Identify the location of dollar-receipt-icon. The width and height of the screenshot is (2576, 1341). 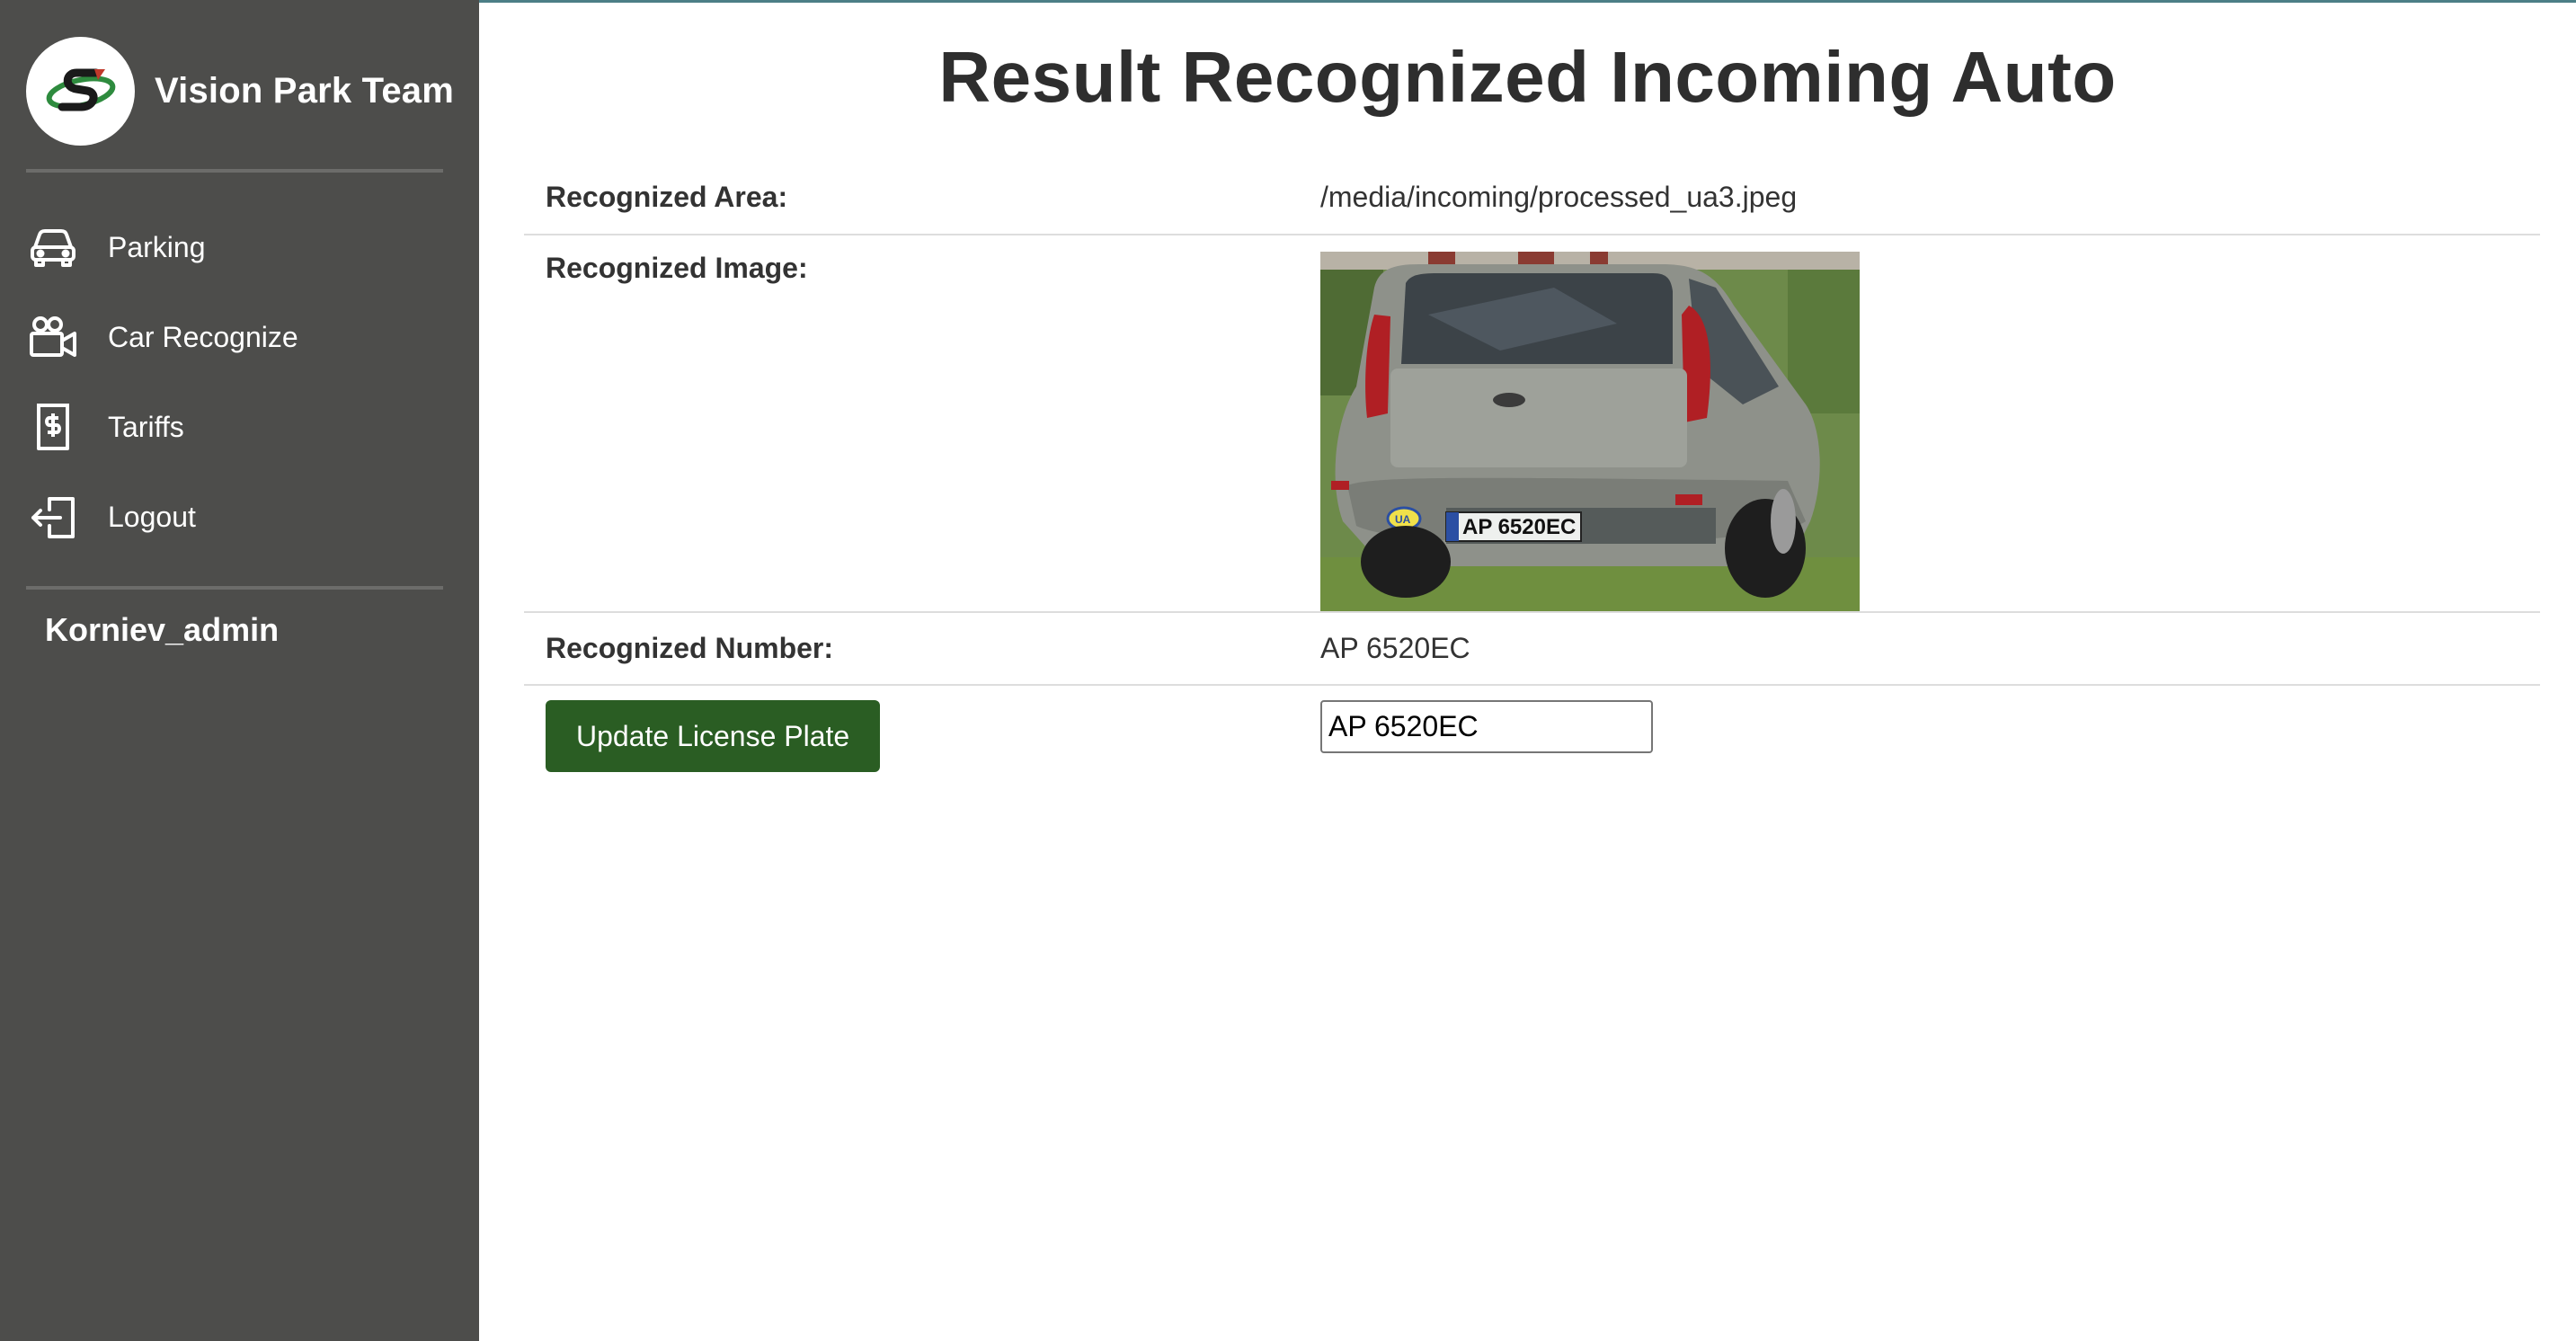
(53, 427).